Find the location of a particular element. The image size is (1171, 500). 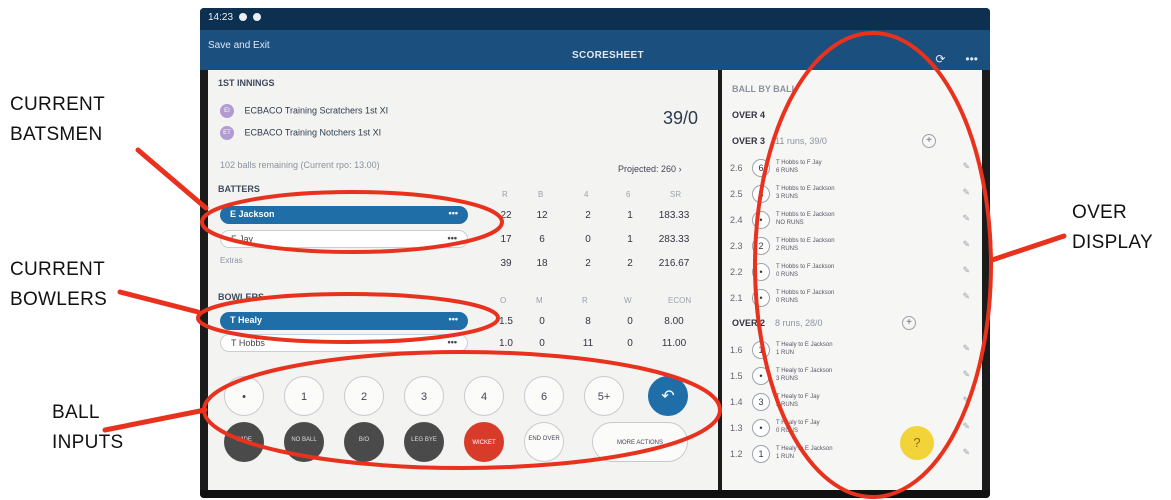

ball-row: 2.6 6 T Hobbs to F Jay 6 RUNS ✎ is located at coordinates (850, 169).